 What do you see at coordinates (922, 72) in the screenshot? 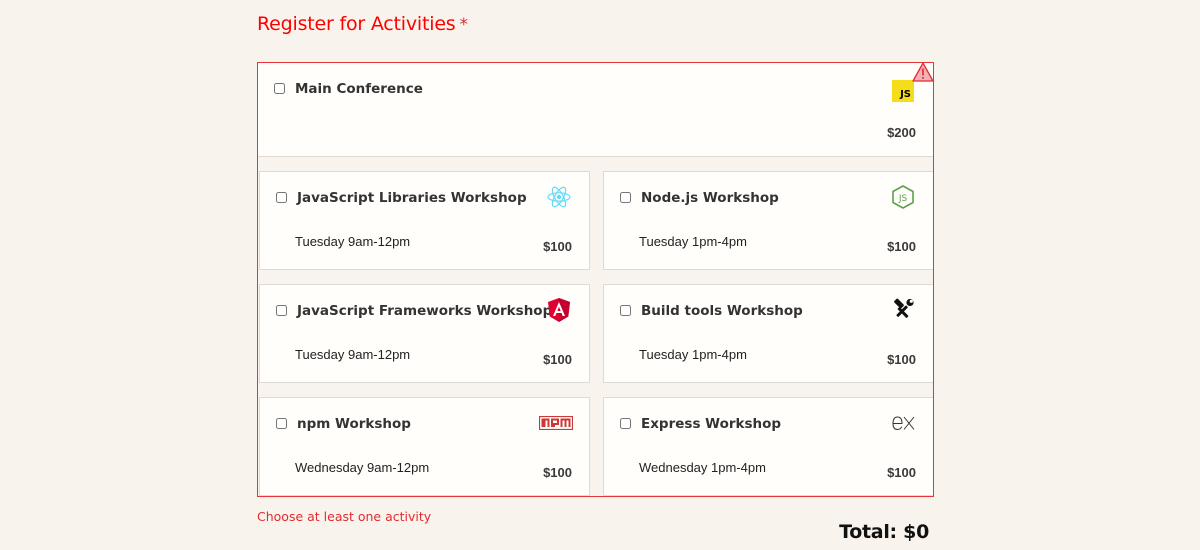
I see `warning-icon` at bounding box center [922, 72].